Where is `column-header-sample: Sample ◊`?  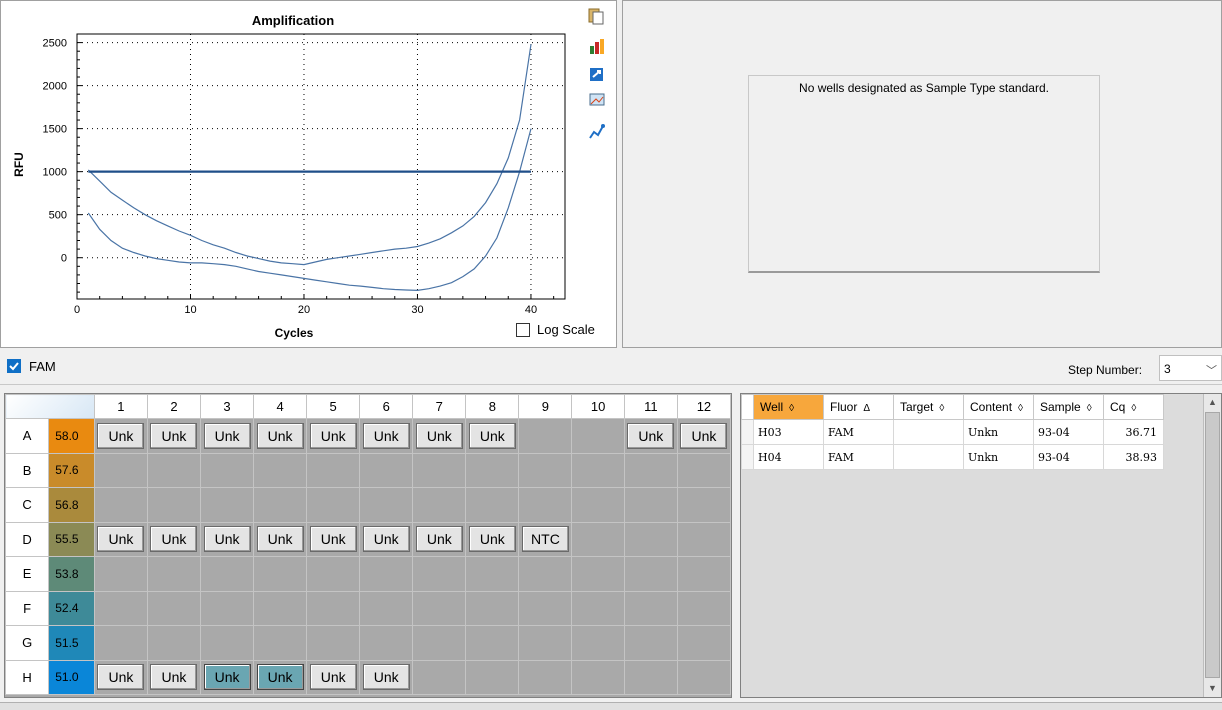 column-header-sample: Sample ◊ is located at coordinates (1068, 407).